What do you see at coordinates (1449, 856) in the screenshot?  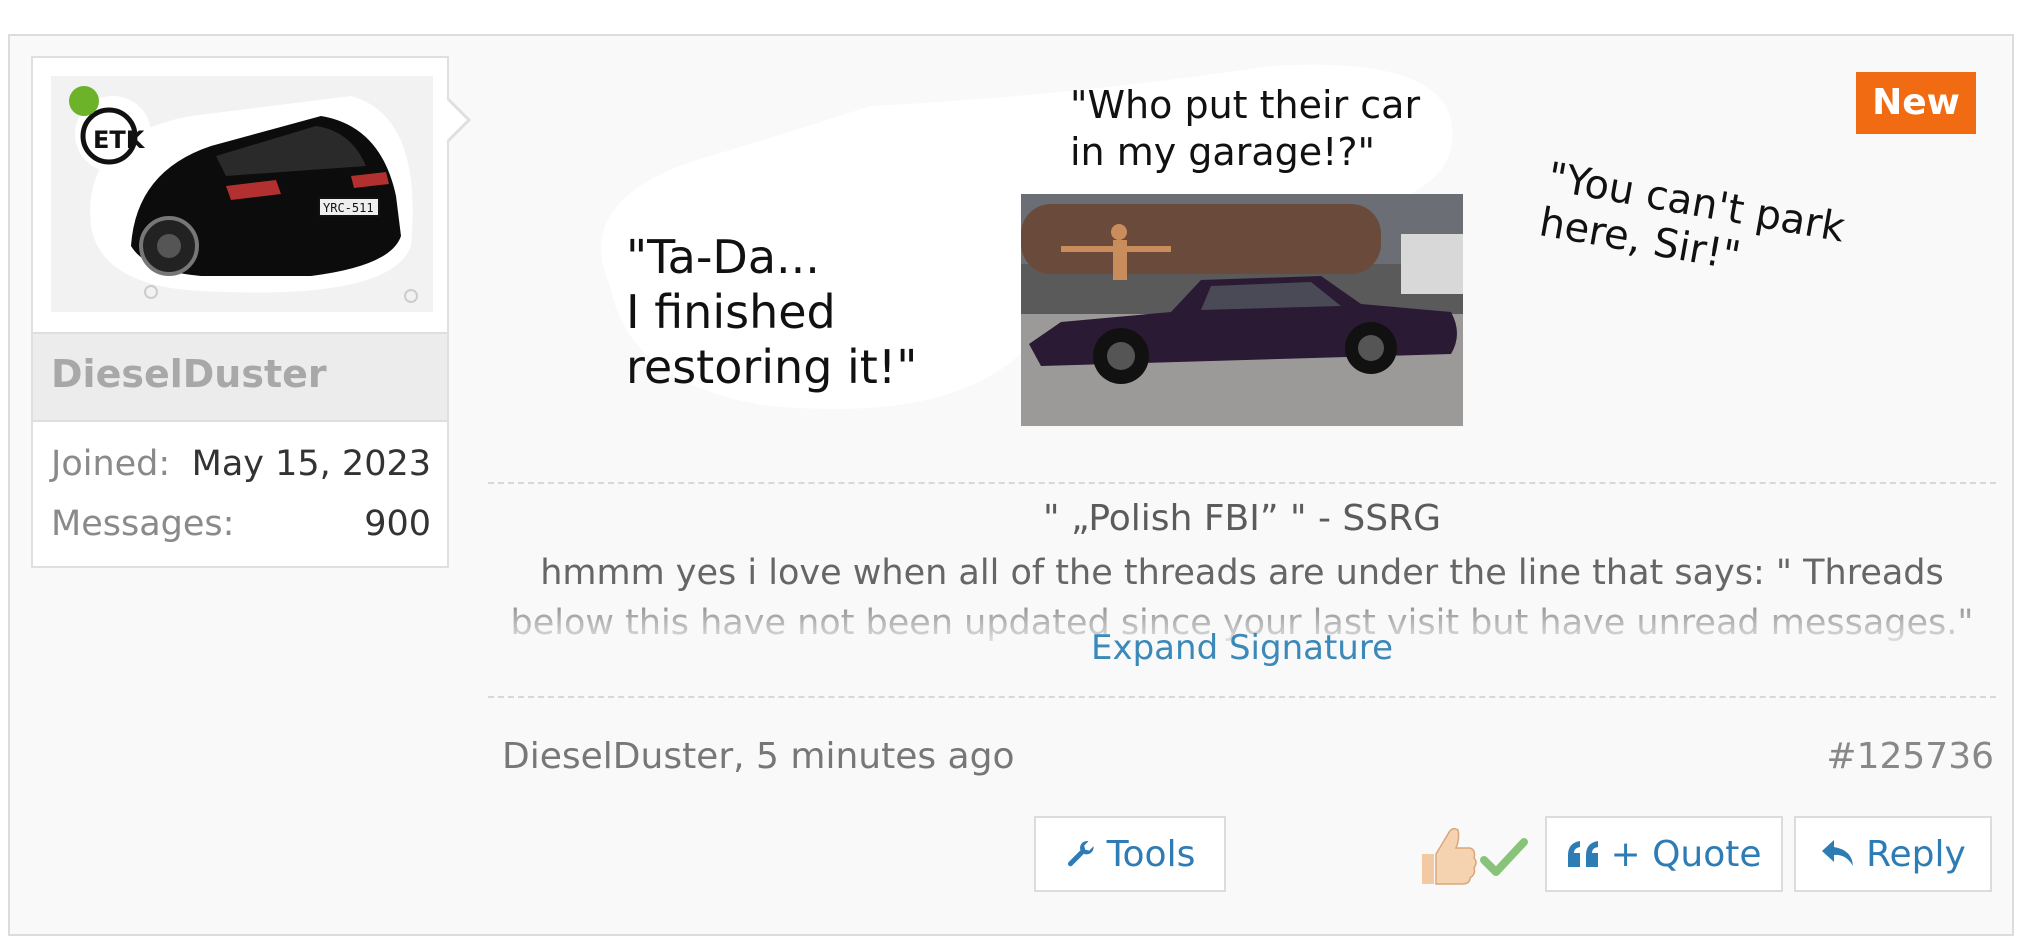 I see `thumbs-up-icon` at bounding box center [1449, 856].